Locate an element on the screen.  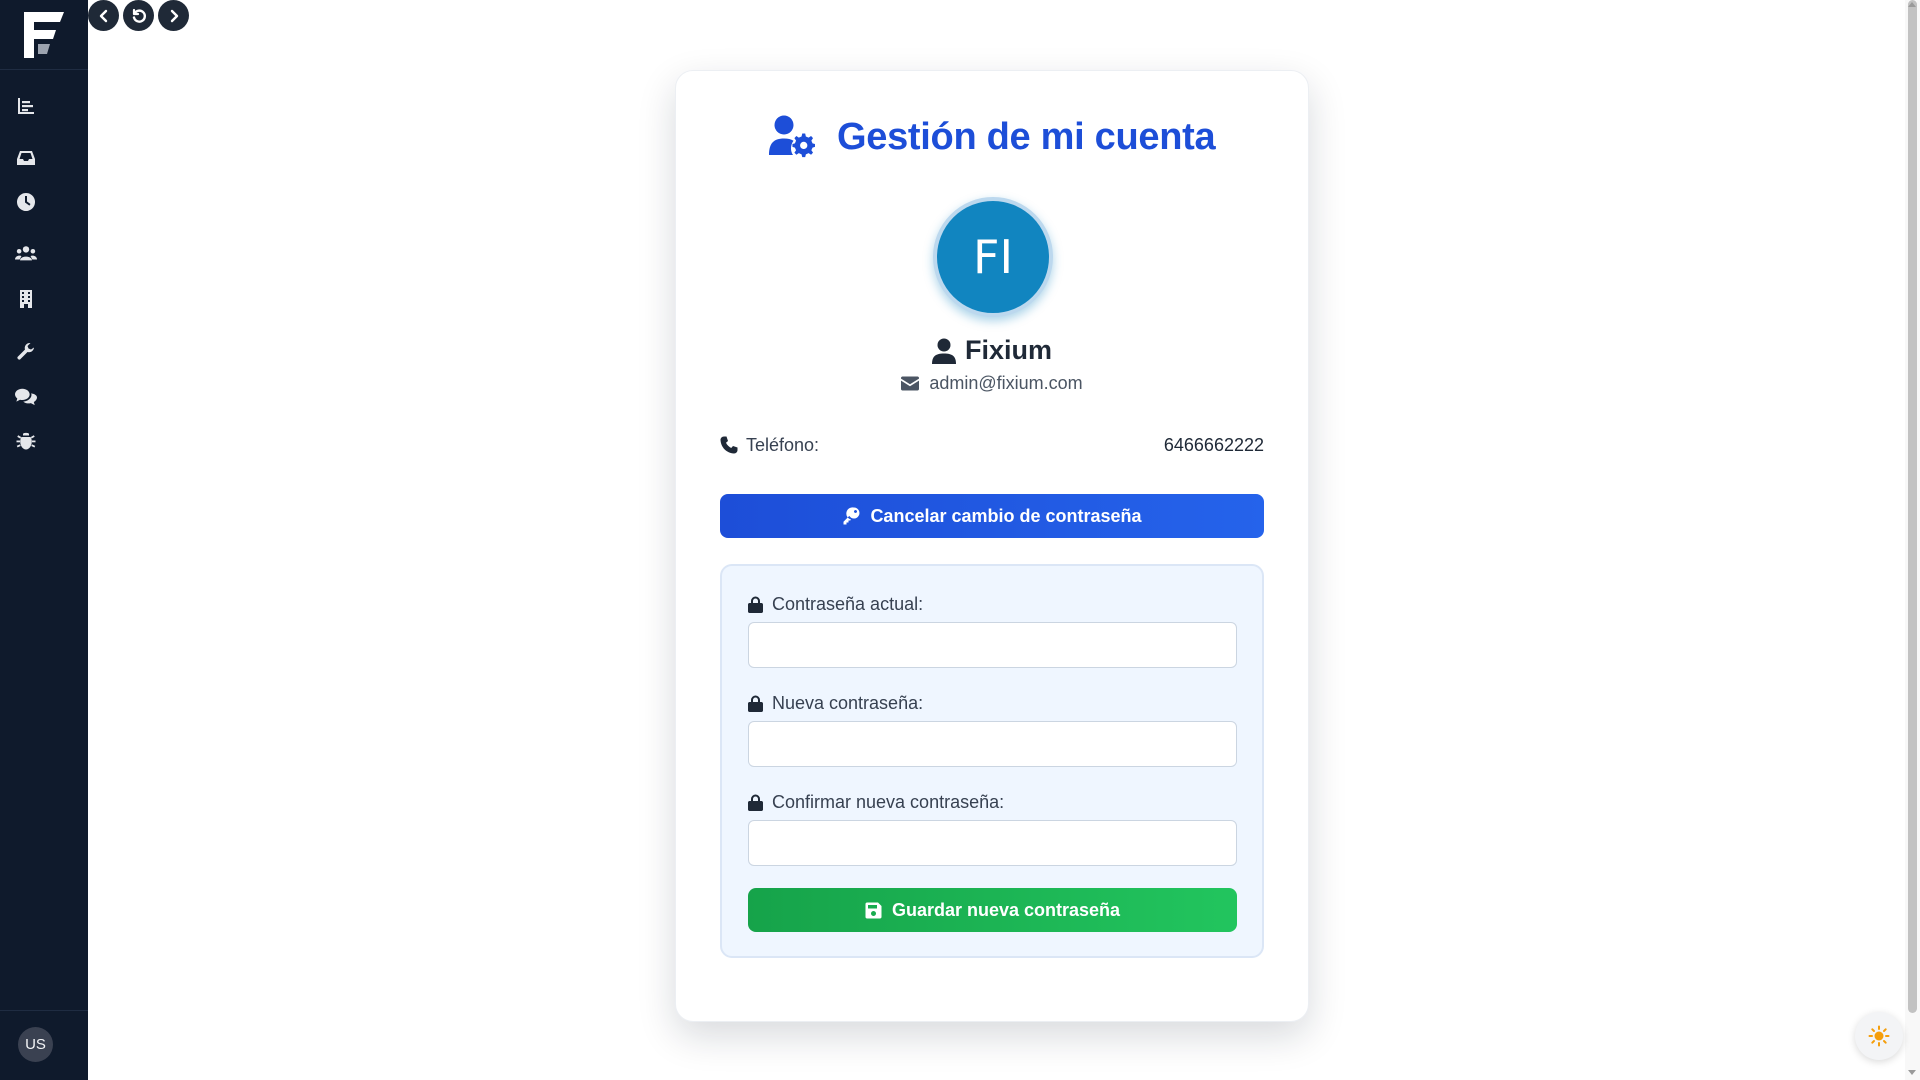
chevron-right-icon is located at coordinates (174, 15).